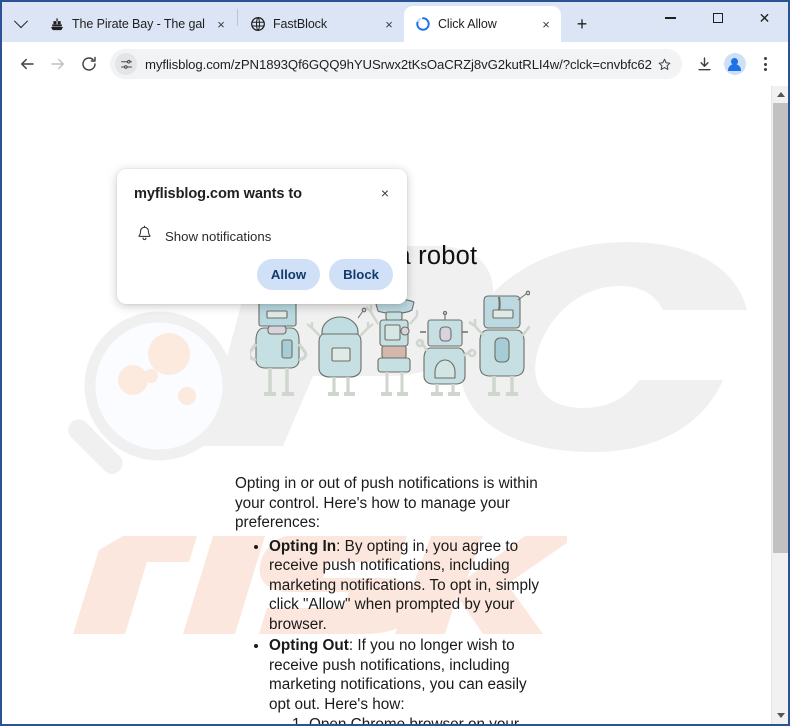 Image resolution: width=790 pixels, height=726 pixels. I want to click on block-button: Block, so click(361, 274).